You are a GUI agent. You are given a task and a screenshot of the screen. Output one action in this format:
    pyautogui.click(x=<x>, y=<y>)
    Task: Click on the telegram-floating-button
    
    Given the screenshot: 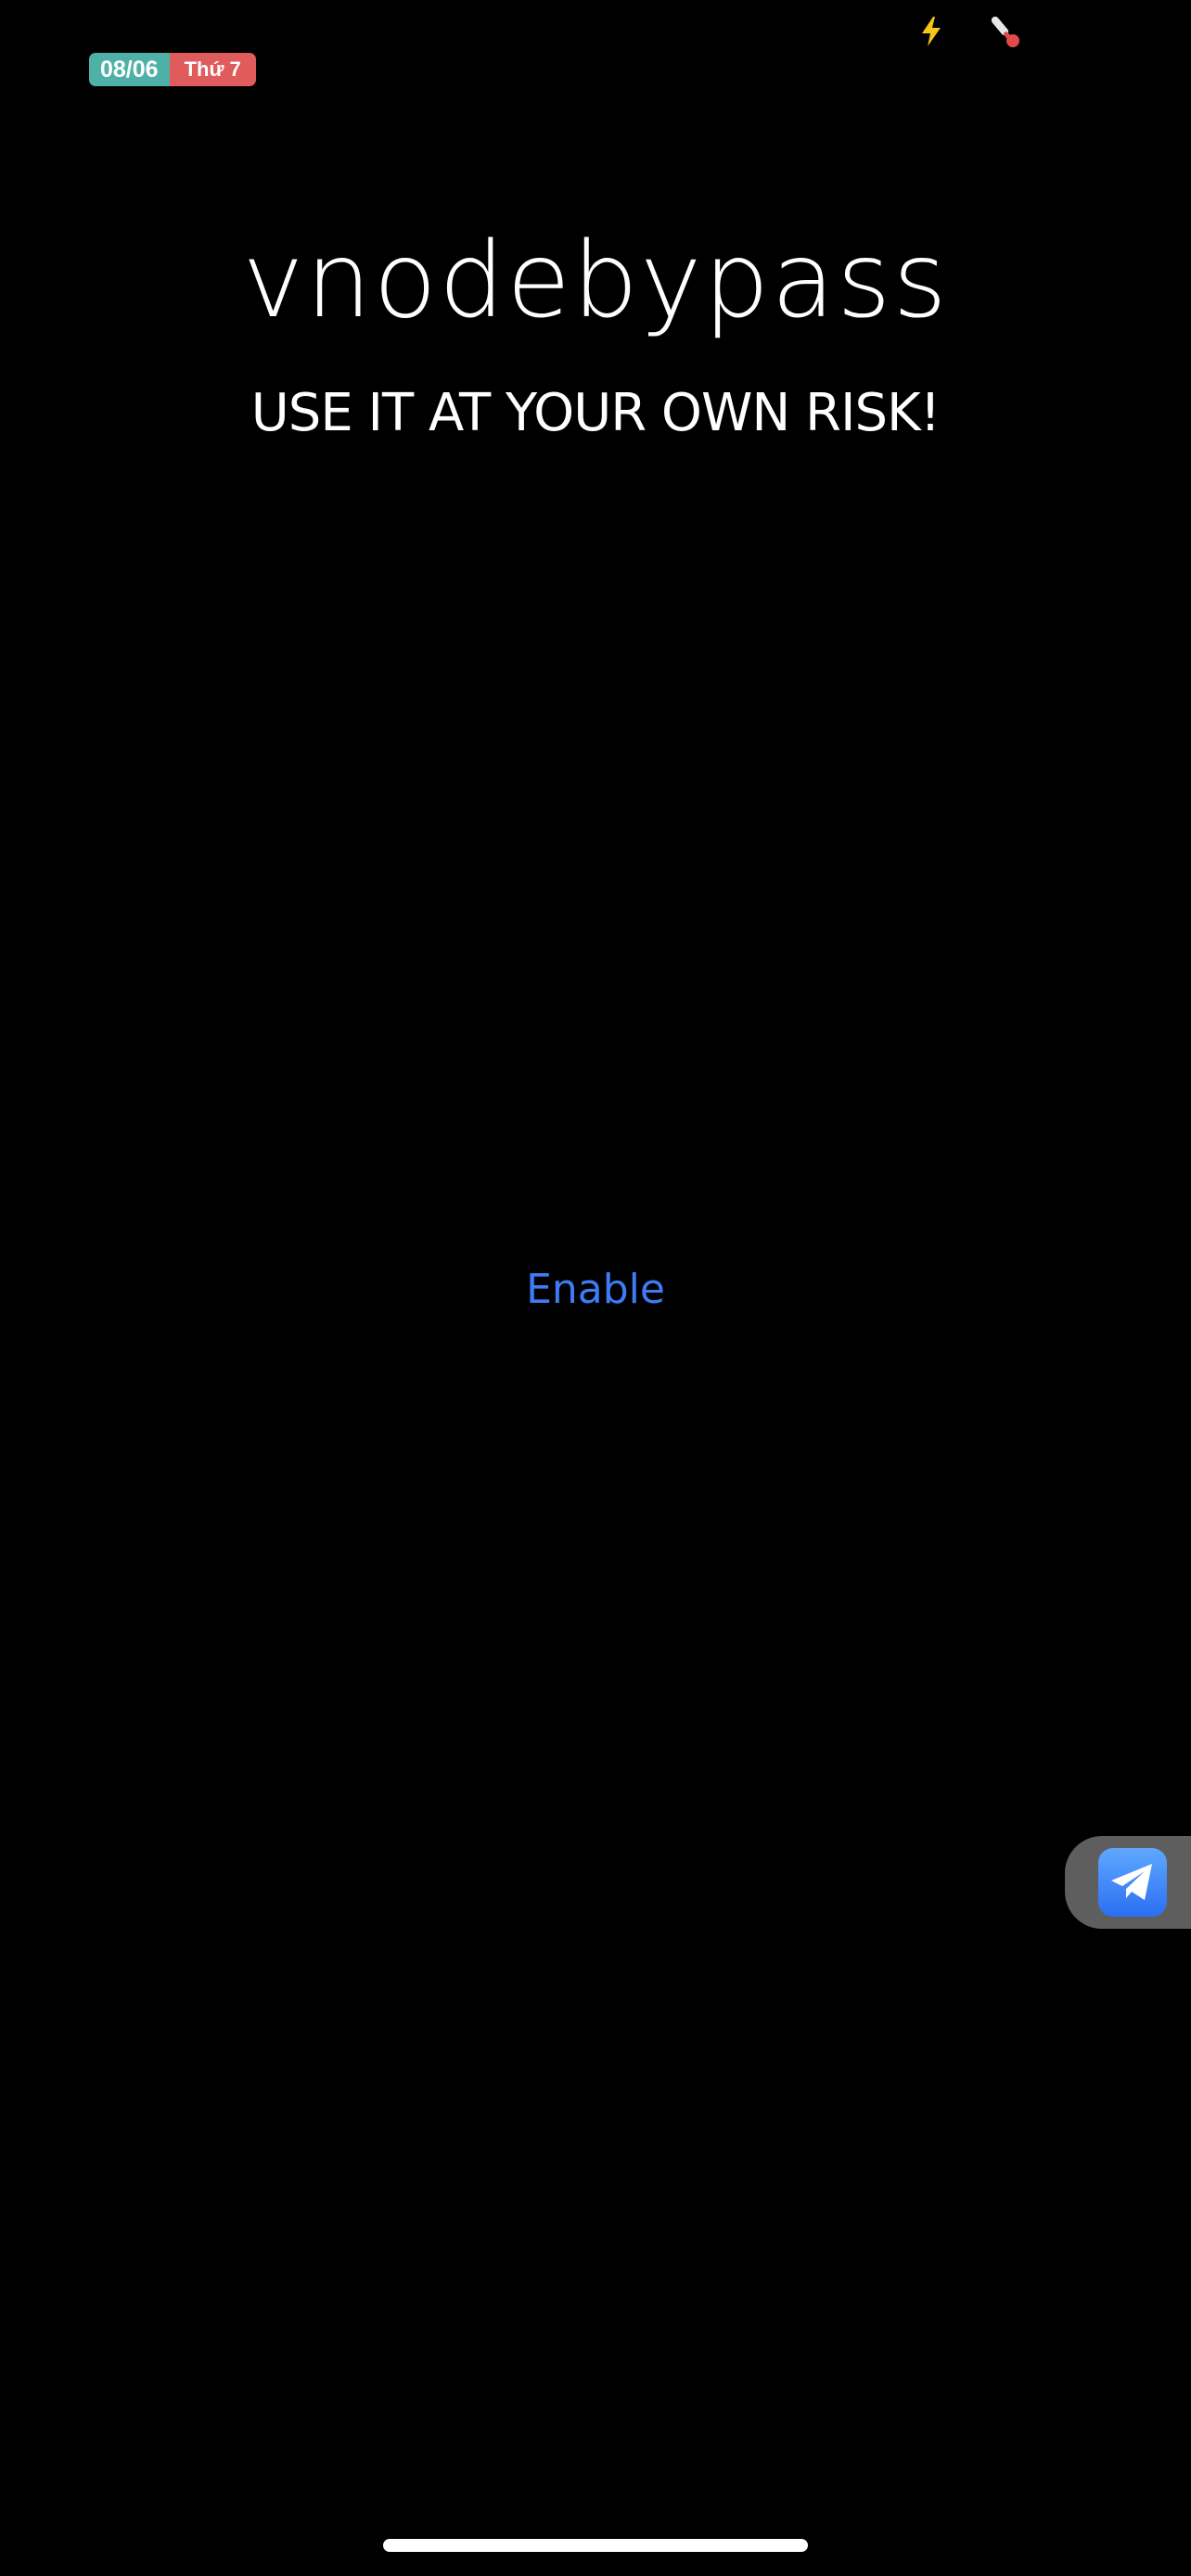 What is the action you would take?
    pyautogui.click(x=1128, y=1882)
    